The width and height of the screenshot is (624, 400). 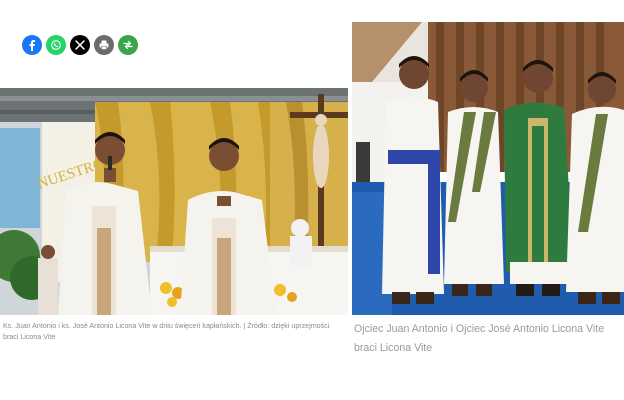 I want to click on print-icon, so click(x=104, y=45).